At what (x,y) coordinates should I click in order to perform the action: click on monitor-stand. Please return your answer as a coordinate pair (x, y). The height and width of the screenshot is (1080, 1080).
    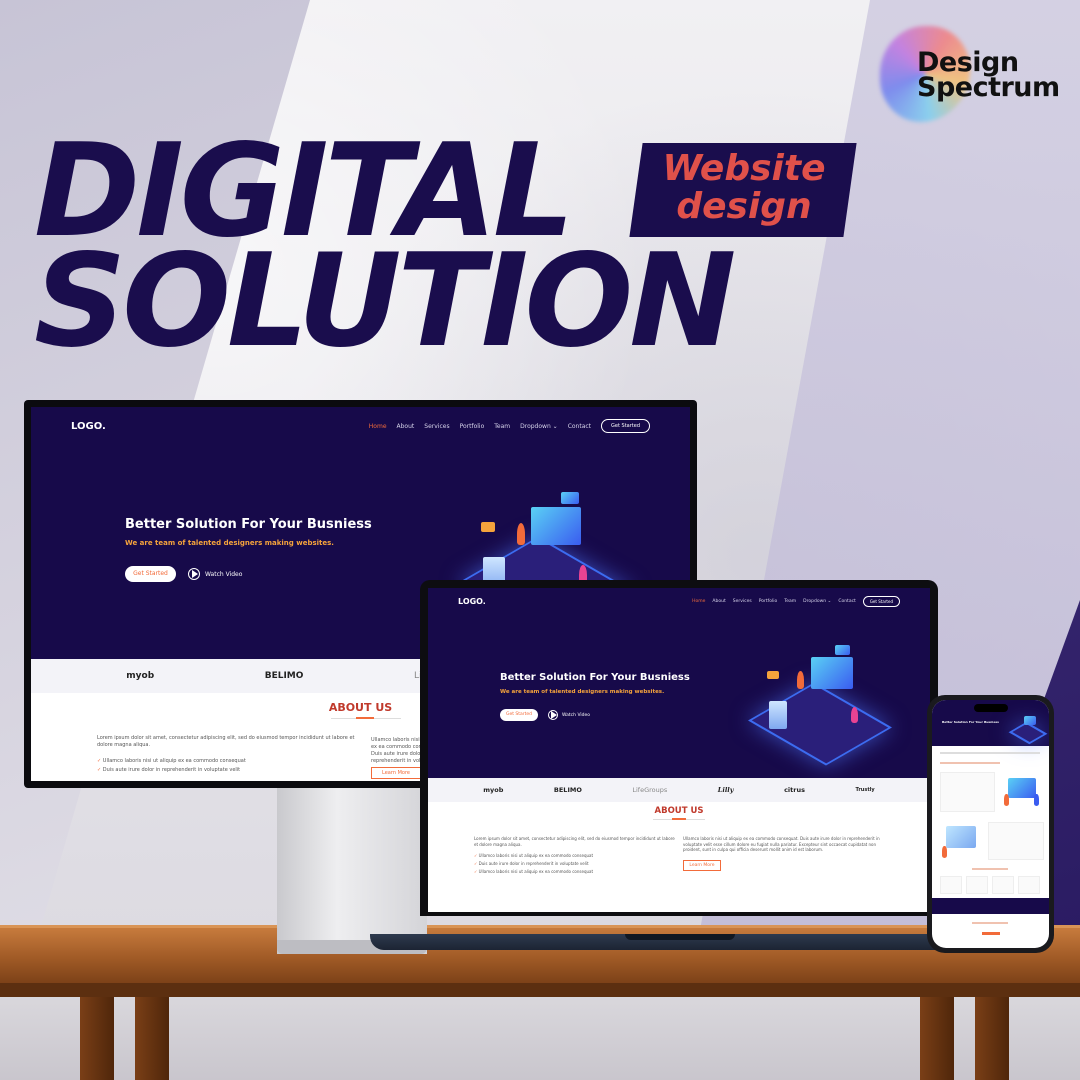
    Looking at the image, I should click on (352, 870).